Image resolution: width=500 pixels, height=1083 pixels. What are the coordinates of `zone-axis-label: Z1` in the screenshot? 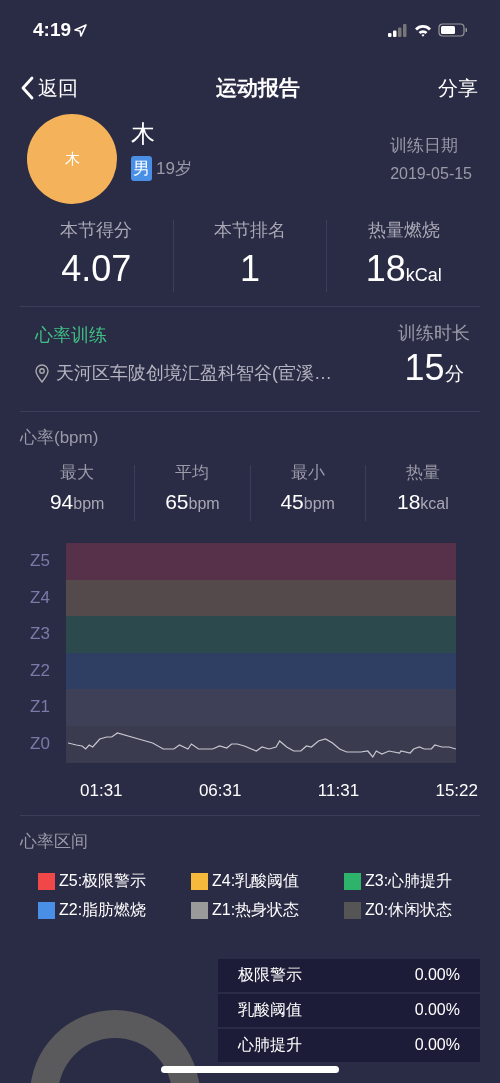 It's located at (40, 707).